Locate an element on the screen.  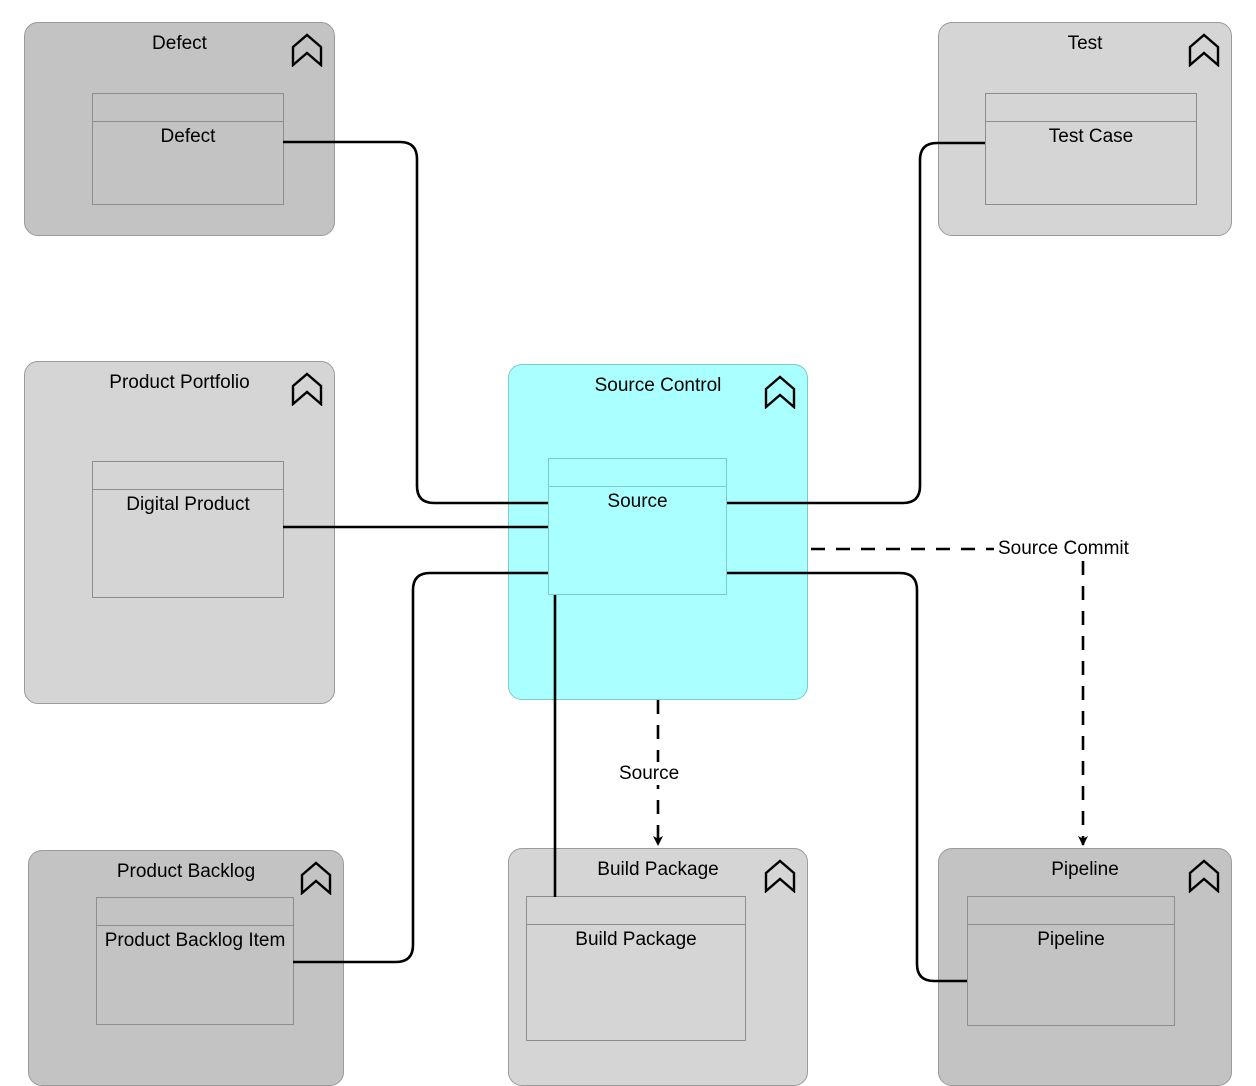
element-digital-product: Digital Product is located at coordinates (188, 529).